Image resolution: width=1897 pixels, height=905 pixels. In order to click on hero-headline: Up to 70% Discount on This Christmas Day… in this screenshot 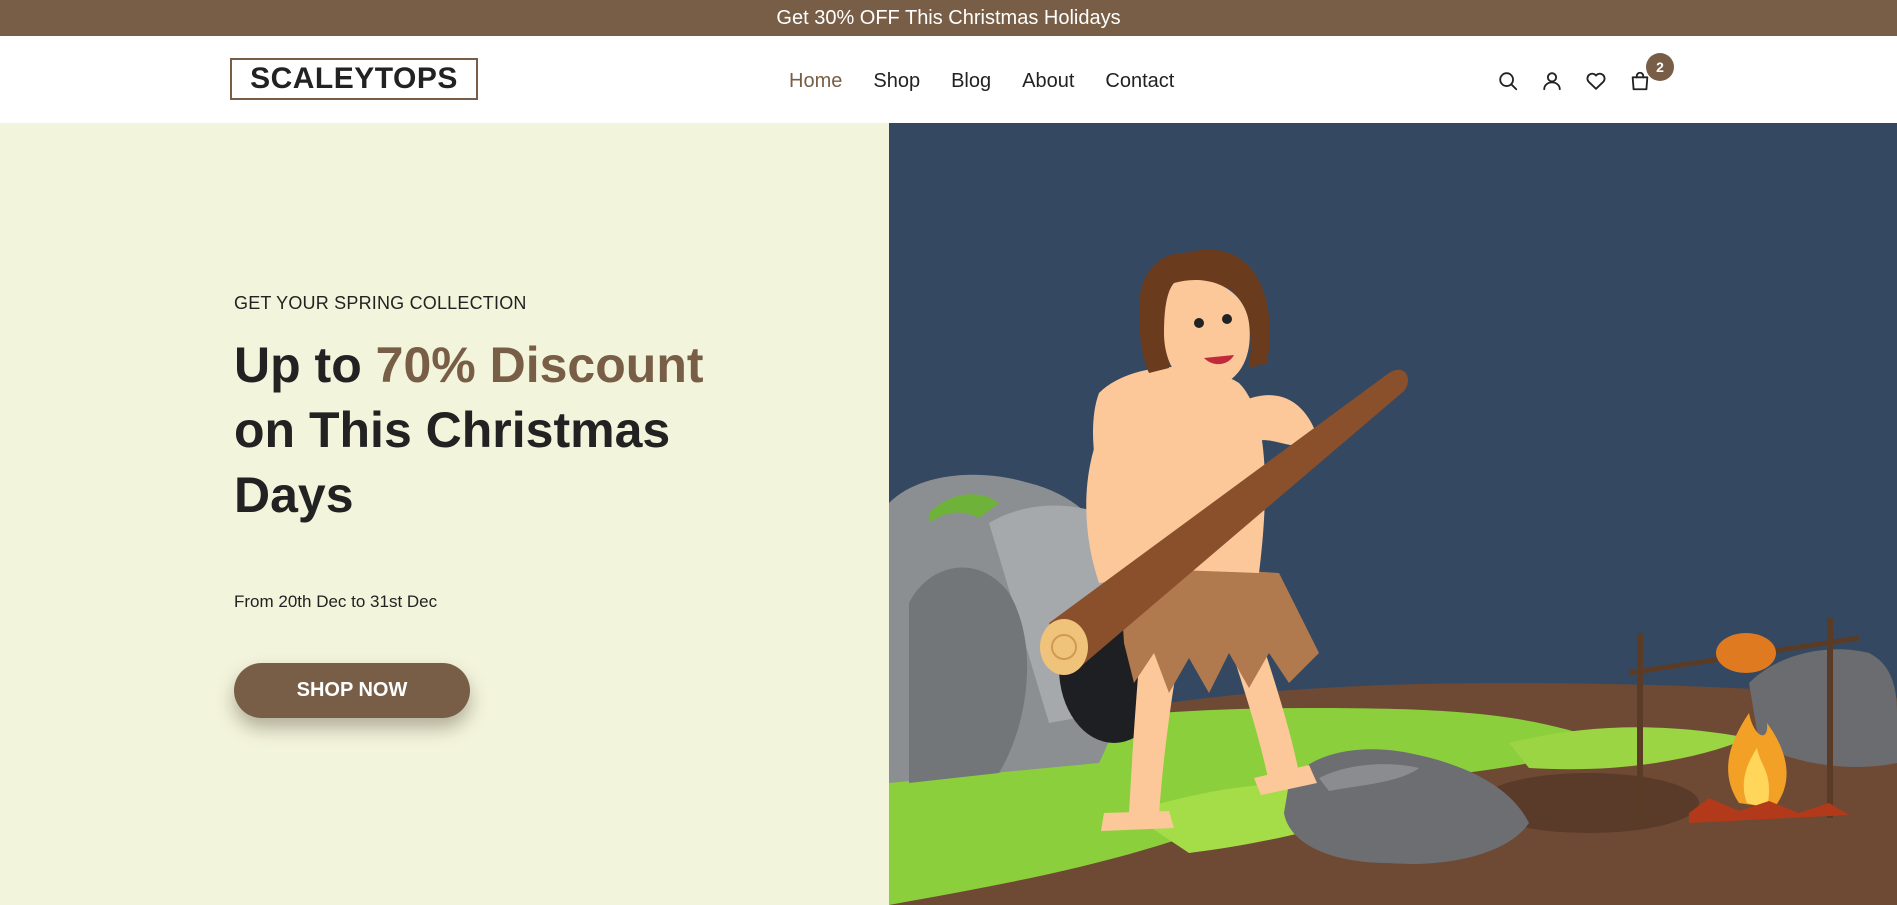, I will do `click(474, 430)`.